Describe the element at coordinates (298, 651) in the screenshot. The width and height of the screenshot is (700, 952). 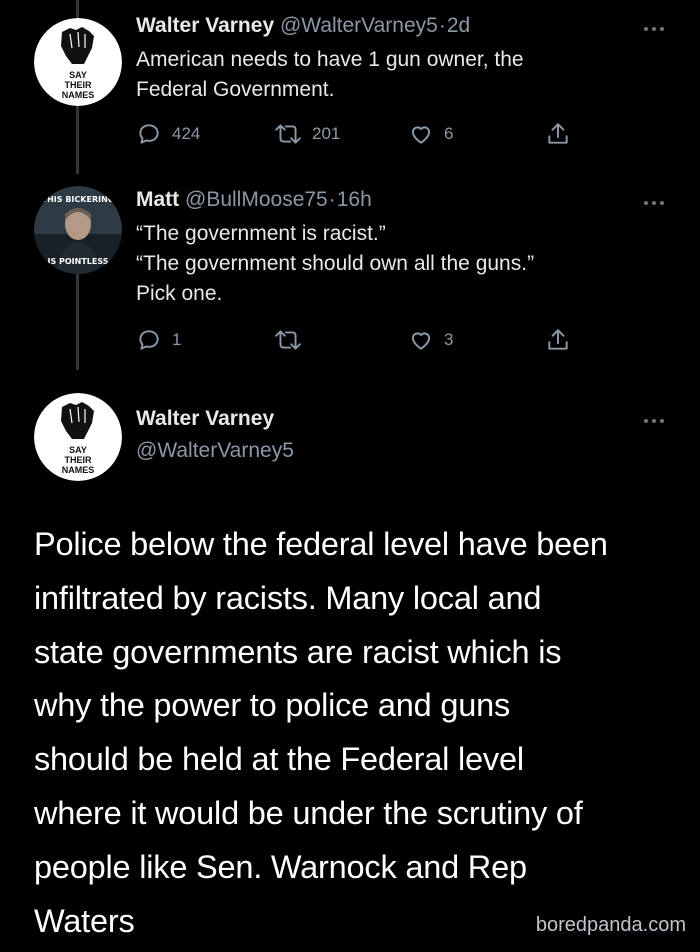
I see `main-tweet-text-line: state governments are racist which is` at that location.